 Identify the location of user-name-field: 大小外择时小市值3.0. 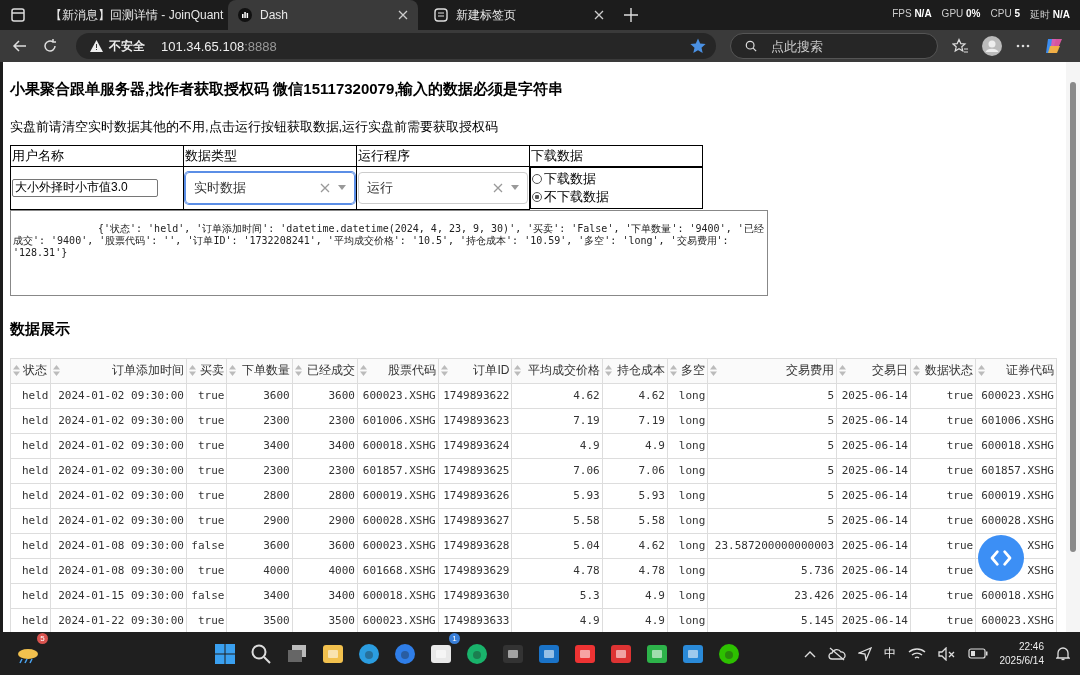
(85, 187).